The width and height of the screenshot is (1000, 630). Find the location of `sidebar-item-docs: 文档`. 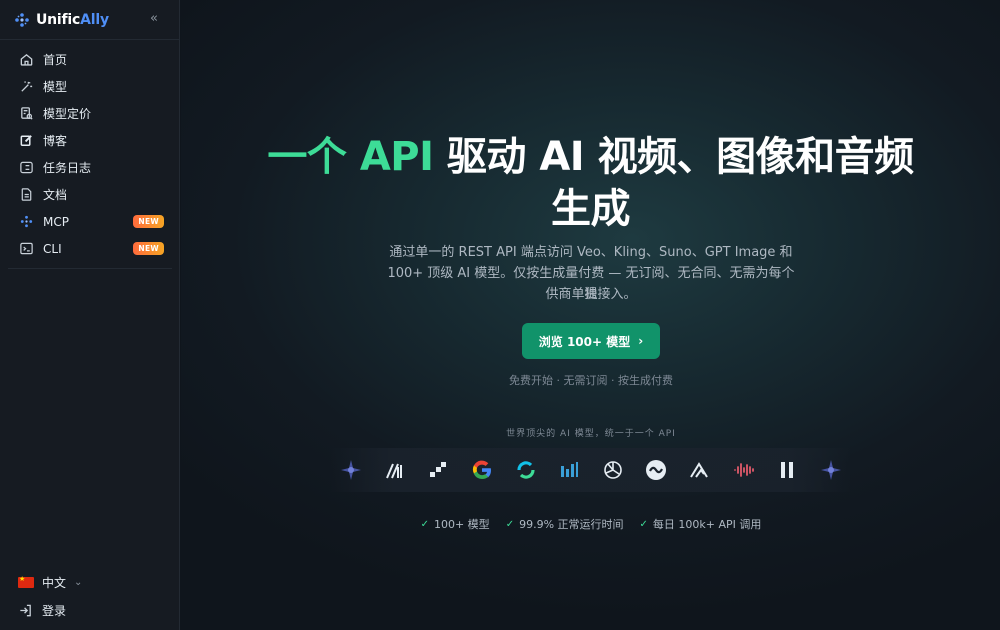

sidebar-item-docs: 文档 is located at coordinates (90, 194).